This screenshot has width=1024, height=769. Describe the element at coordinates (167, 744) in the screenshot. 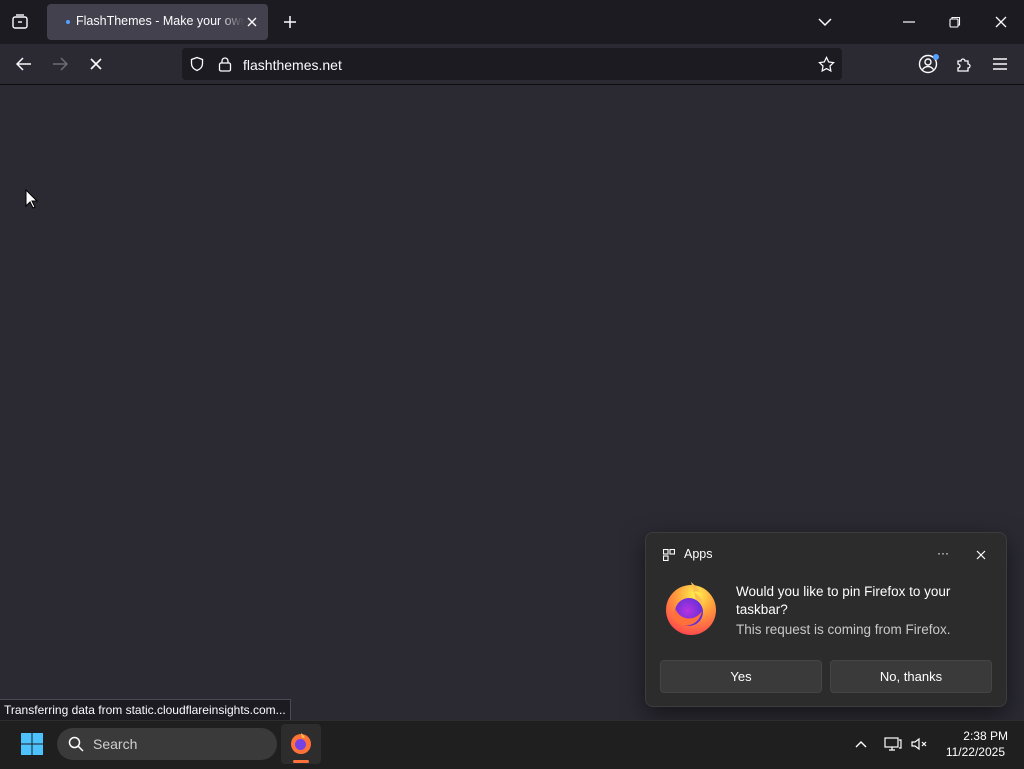

I see `taskbar-search-box` at that location.